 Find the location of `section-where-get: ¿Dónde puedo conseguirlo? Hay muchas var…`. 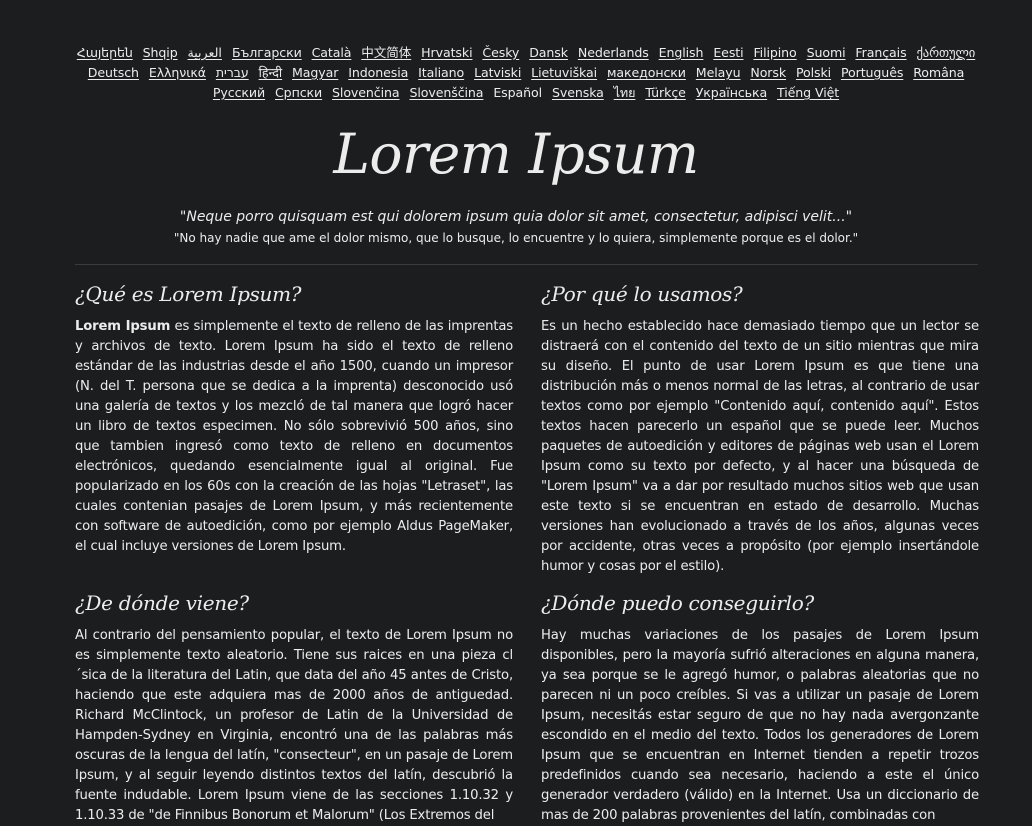

section-where-get: ¿Dónde puedo conseguirlo? Hay muchas var… is located at coordinates (760, 707).